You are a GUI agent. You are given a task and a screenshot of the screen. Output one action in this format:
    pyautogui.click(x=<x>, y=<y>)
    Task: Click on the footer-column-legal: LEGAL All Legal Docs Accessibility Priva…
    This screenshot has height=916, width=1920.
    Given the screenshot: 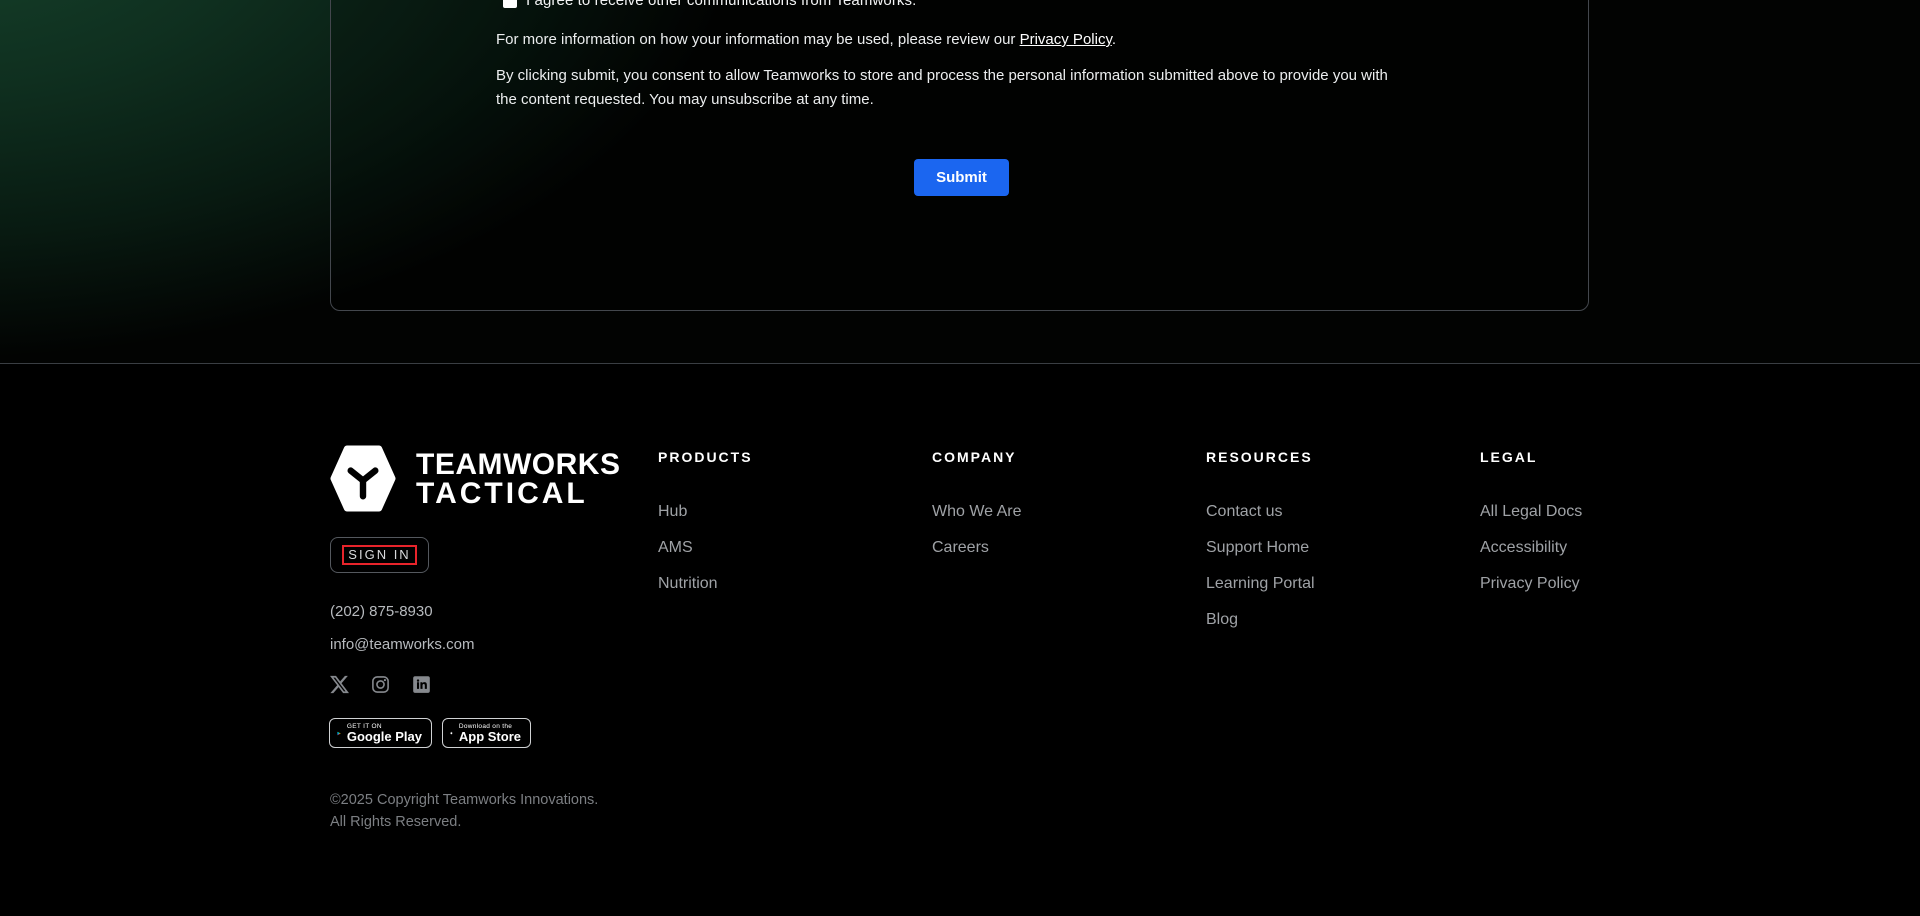 What is the action you would take?
    pyautogui.click(x=1590, y=530)
    